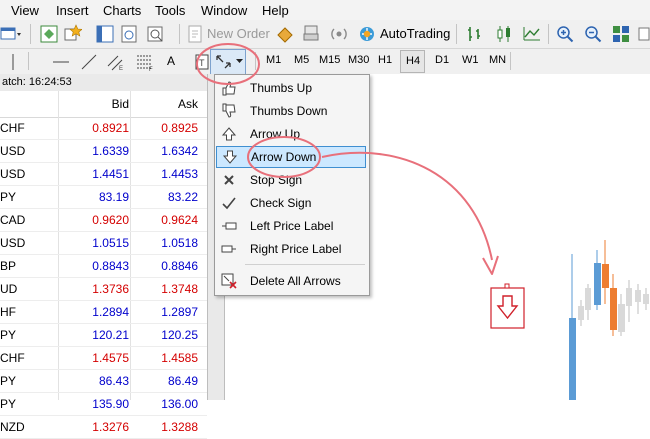 Image resolution: width=650 pixels, height=439 pixels. I want to click on text-tool-button: A, so click(171, 61).